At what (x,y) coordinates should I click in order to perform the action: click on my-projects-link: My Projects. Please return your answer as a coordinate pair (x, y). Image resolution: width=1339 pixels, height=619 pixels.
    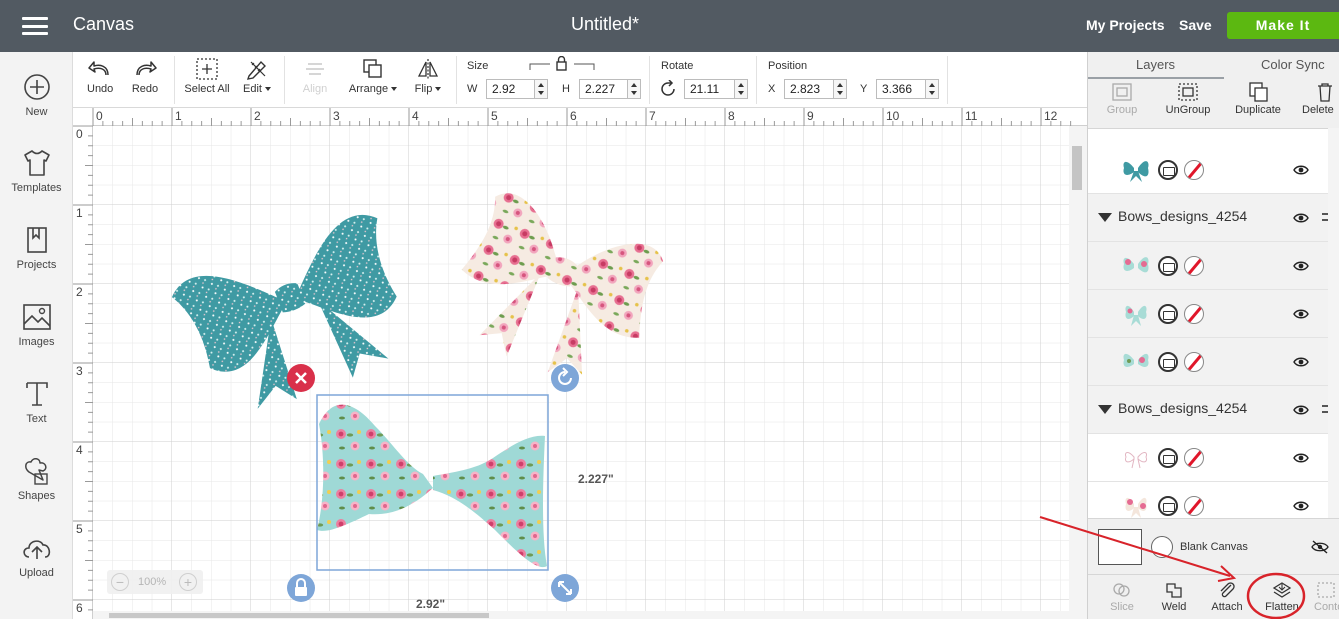
    Looking at the image, I should click on (1125, 25).